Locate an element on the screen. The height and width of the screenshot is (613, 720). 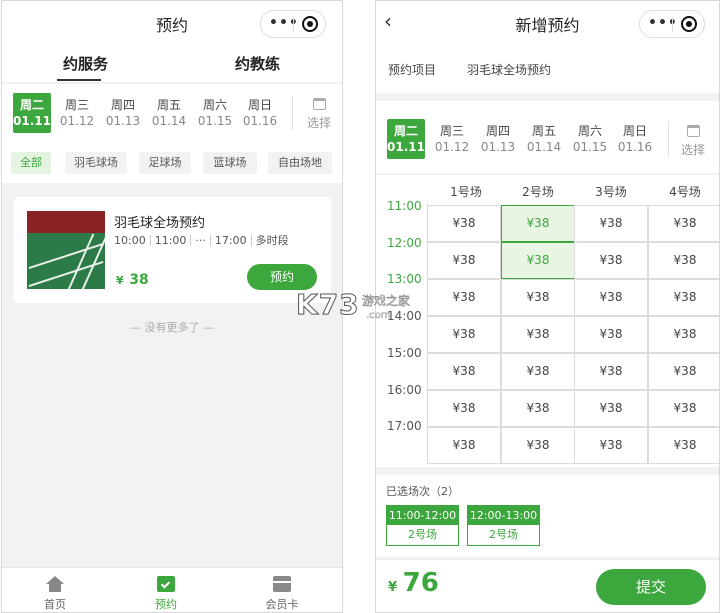
submit-button: 提交 is located at coordinates (651, 587).